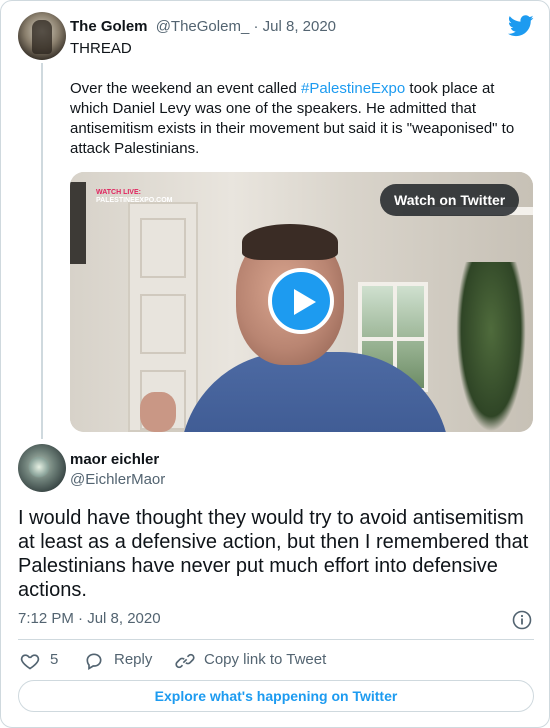 This screenshot has width=550, height=728. I want to click on play-button, so click(301, 301).